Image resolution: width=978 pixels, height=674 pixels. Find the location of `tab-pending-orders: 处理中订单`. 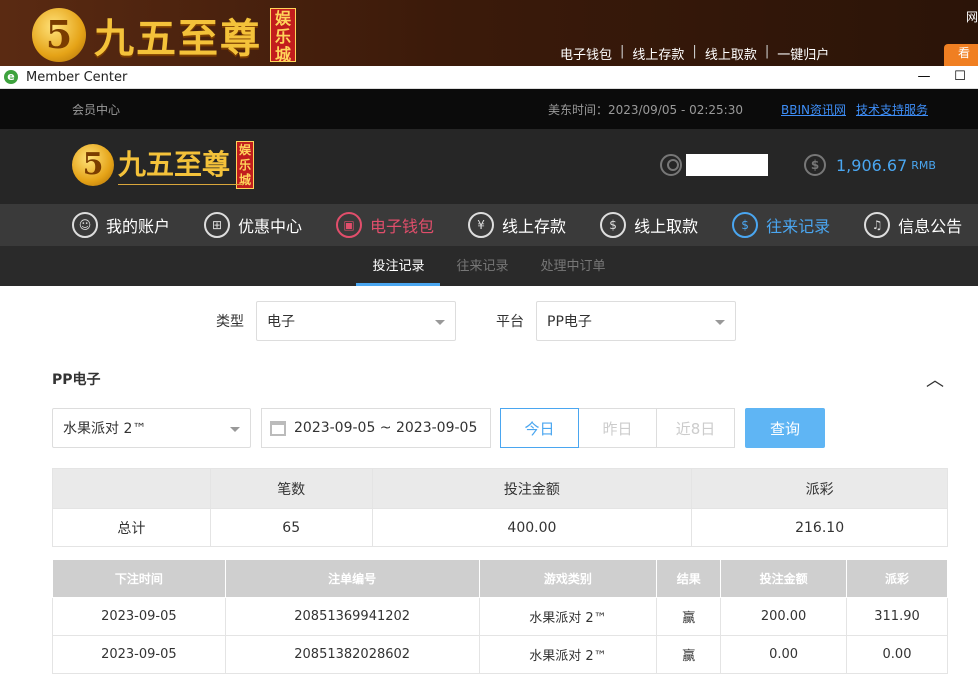

tab-pending-orders: 处理中订单 is located at coordinates (573, 266).